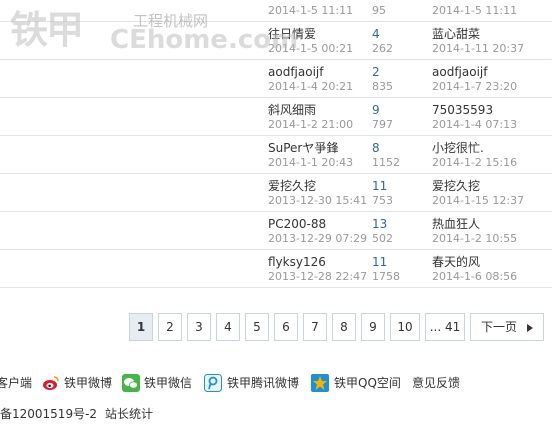 This screenshot has width=552, height=432. I want to click on view-count: 502, so click(382, 238).